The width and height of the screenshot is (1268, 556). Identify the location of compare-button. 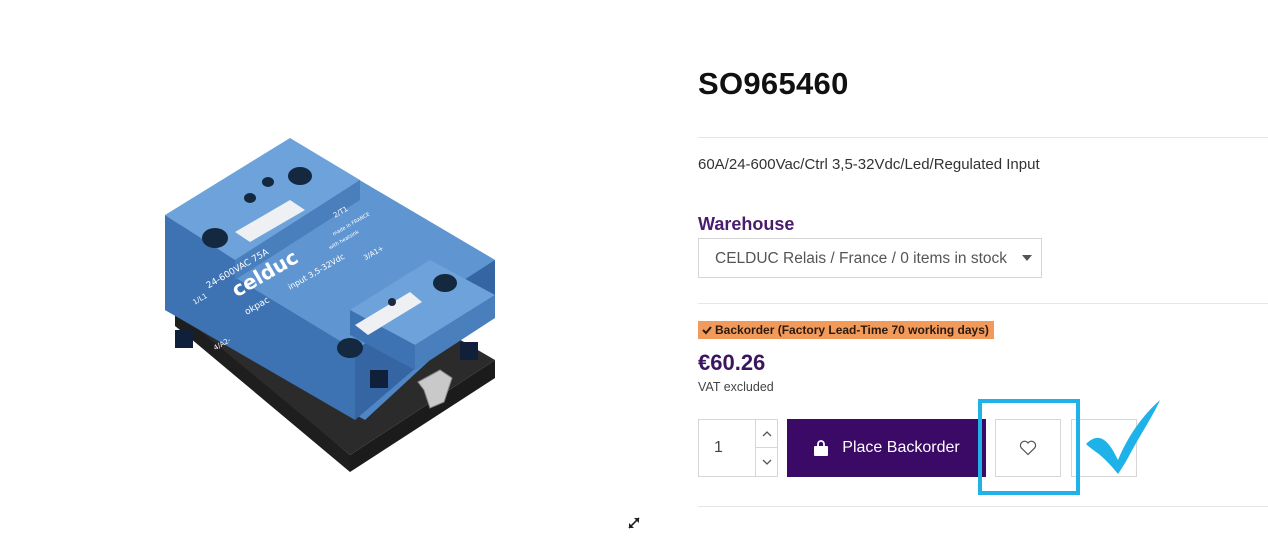
(1104, 448).